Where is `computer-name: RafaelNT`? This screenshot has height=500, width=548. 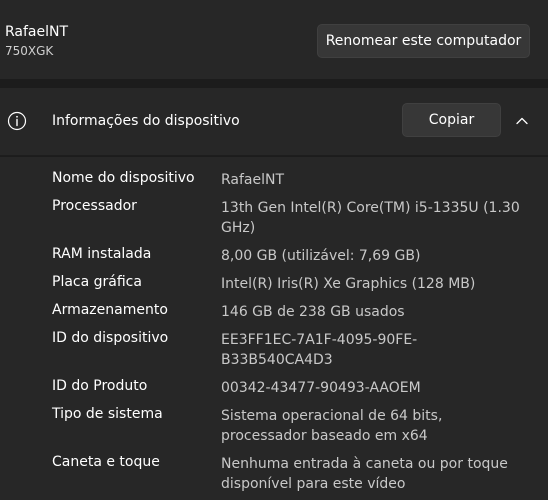 computer-name: RafaelNT is located at coordinates (37, 32).